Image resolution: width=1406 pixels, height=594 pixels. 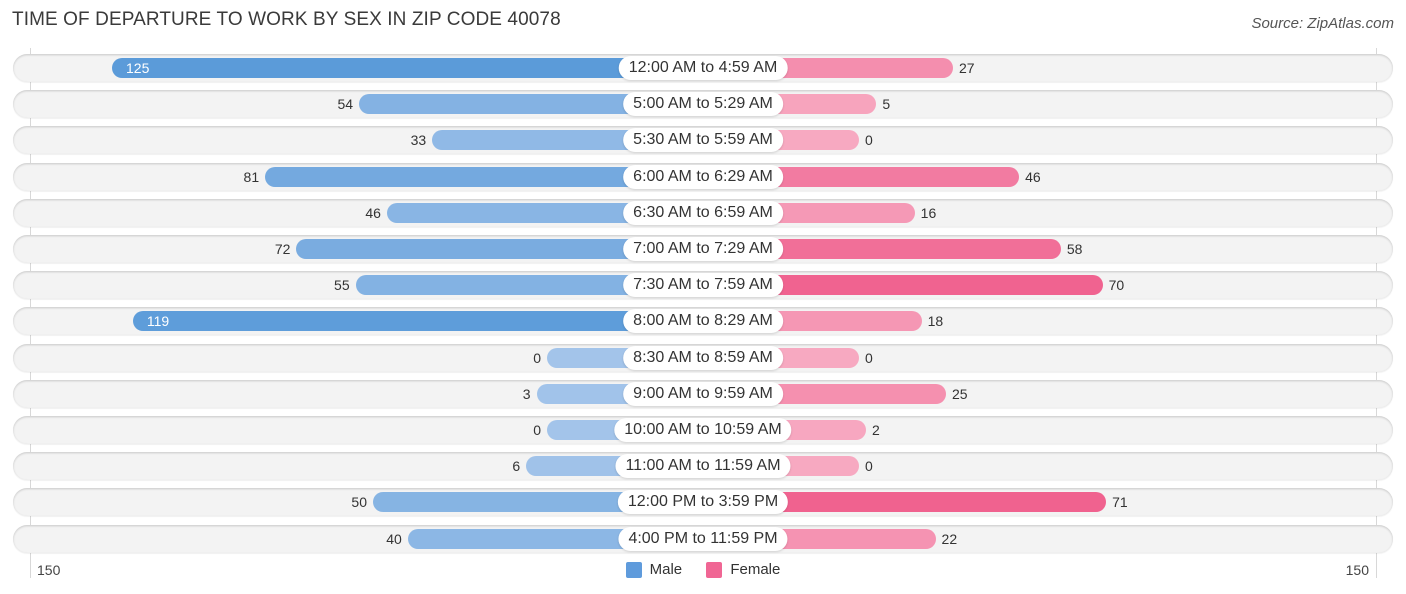 What do you see at coordinates (666, 569) in the screenshot?
I see `legend-label-male: Male` at bounding box center [666, 569].